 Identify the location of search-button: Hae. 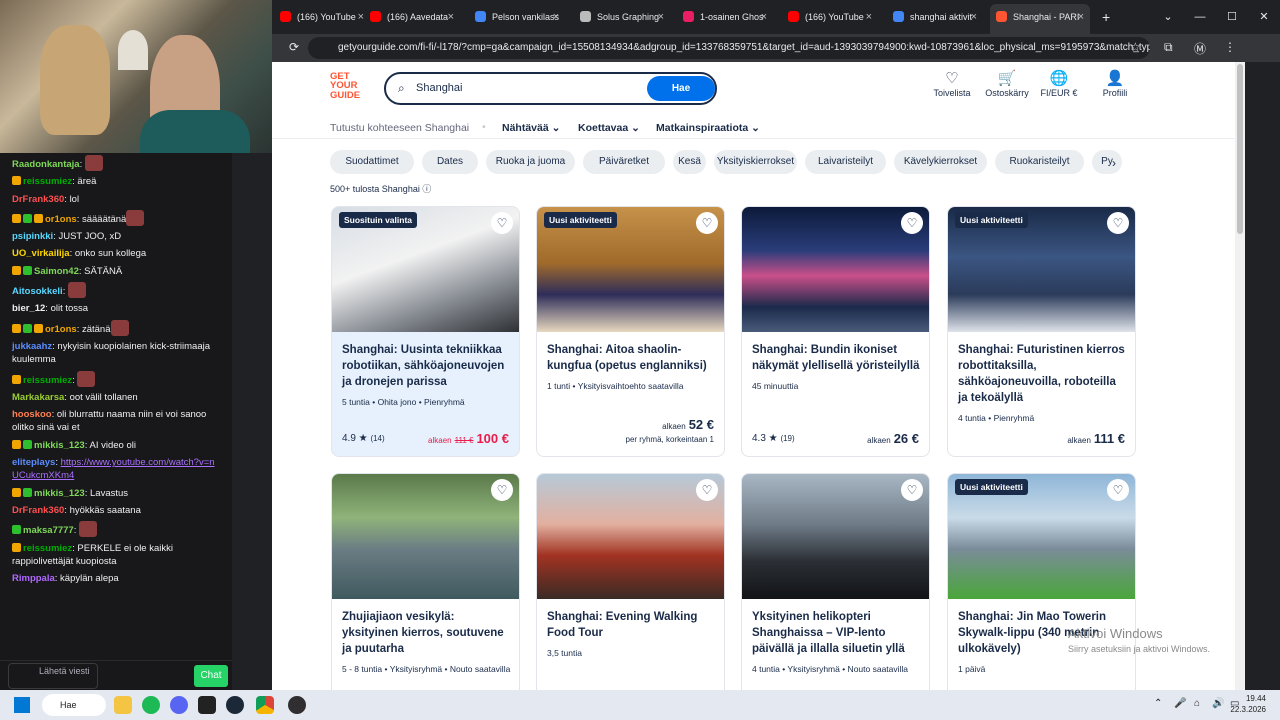
(681, 88).